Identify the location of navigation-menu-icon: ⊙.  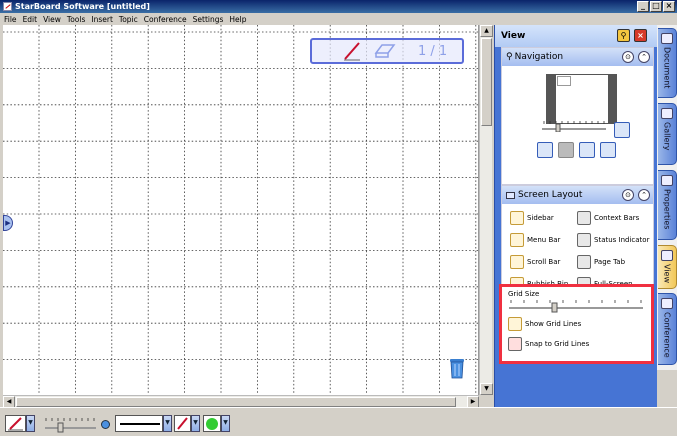
(628, 57).